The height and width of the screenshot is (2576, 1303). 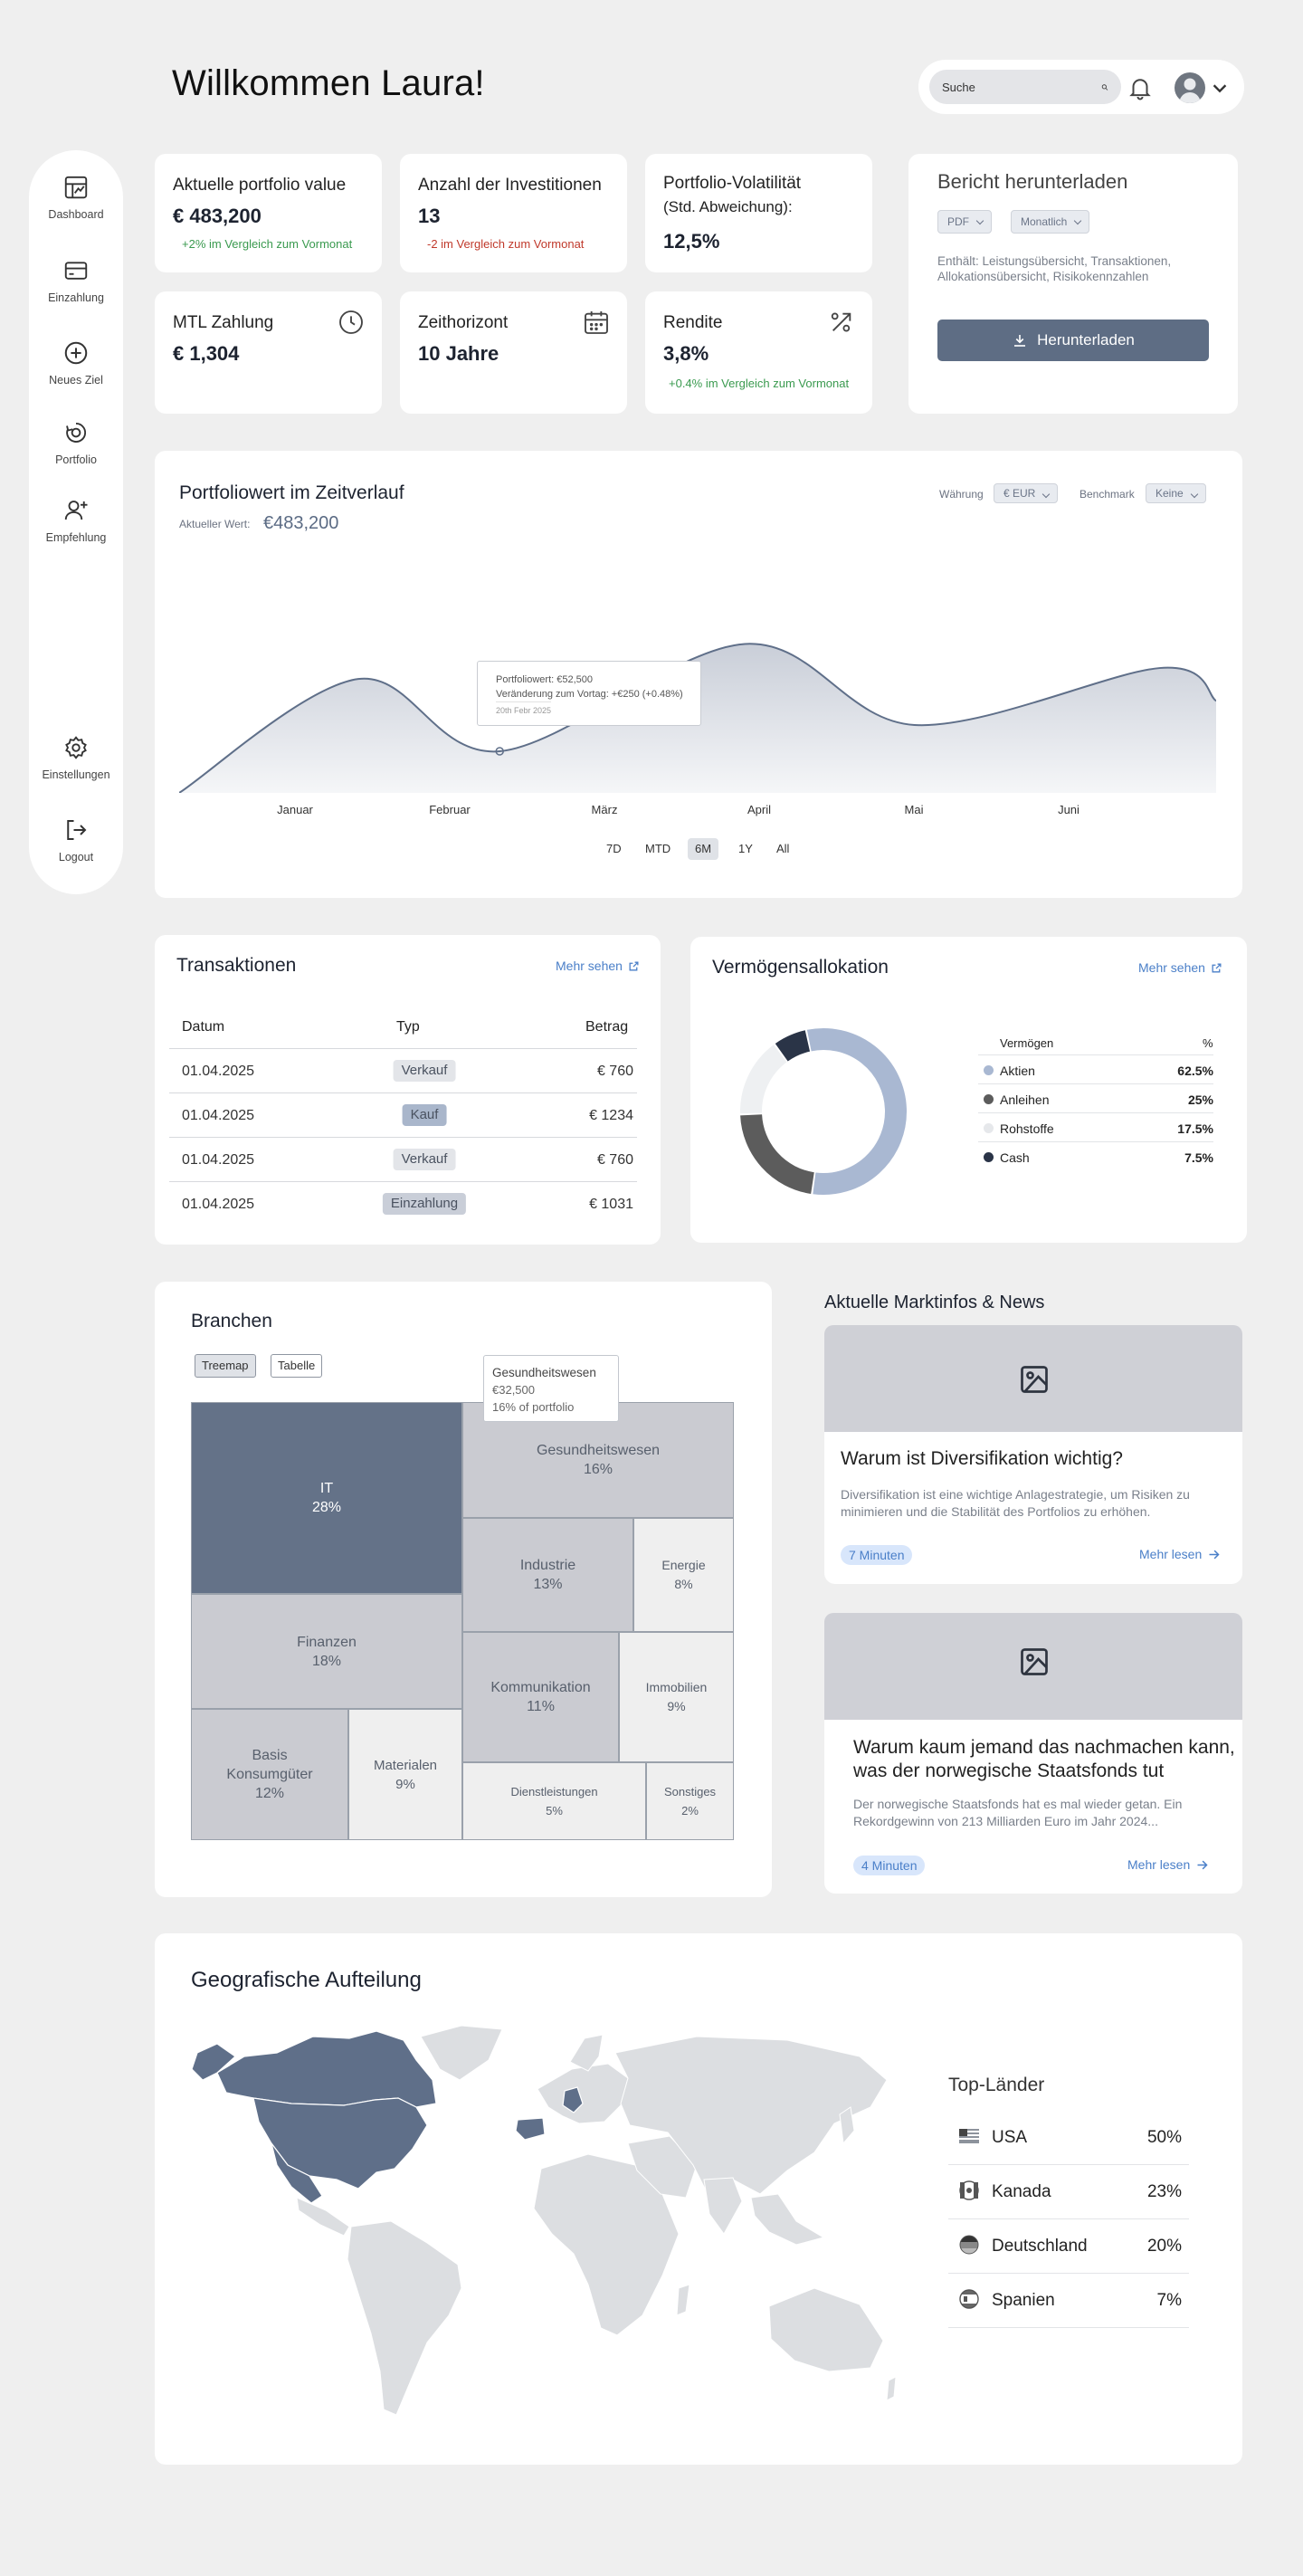 What do you see at coordinates (1095, 1155) in the screenshot?
I see `allocation-row: Cash 7.5%` at bounding box center [1095, 1155].